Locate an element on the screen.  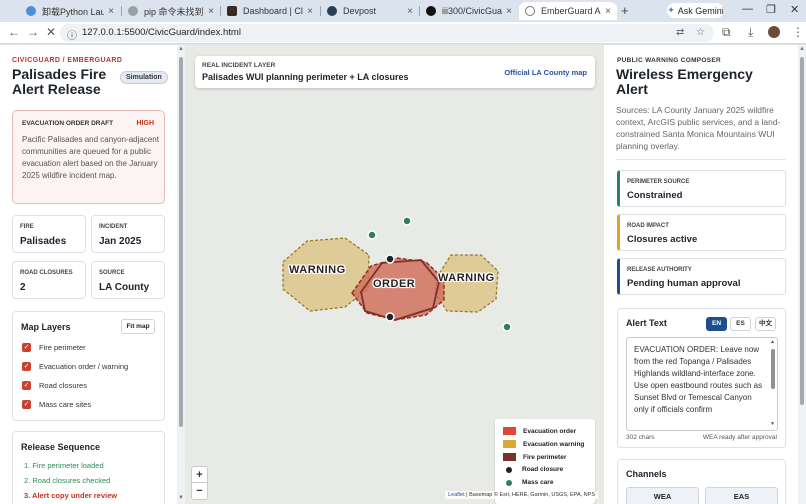
download-icon: ⤓ is located at coordinates (750, 32).